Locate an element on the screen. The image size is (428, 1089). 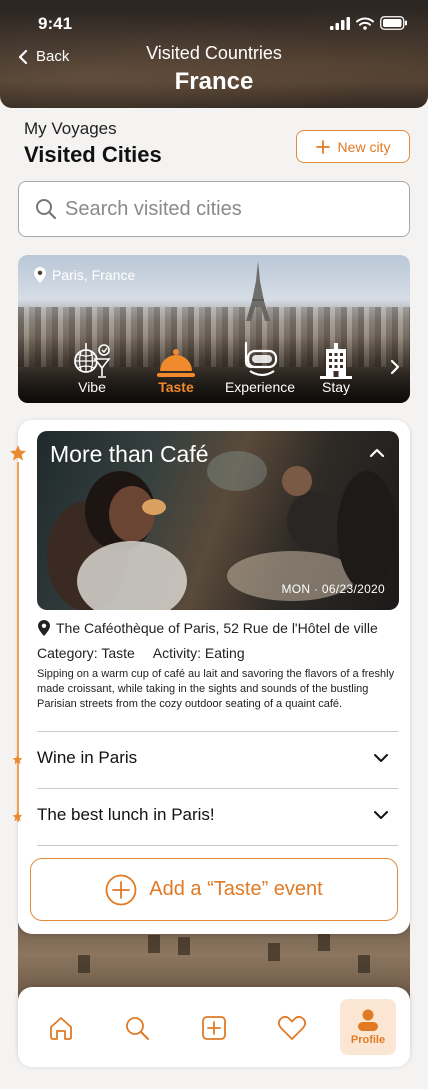
tab-taste-label: Taste is located at coordinates (176, 387).